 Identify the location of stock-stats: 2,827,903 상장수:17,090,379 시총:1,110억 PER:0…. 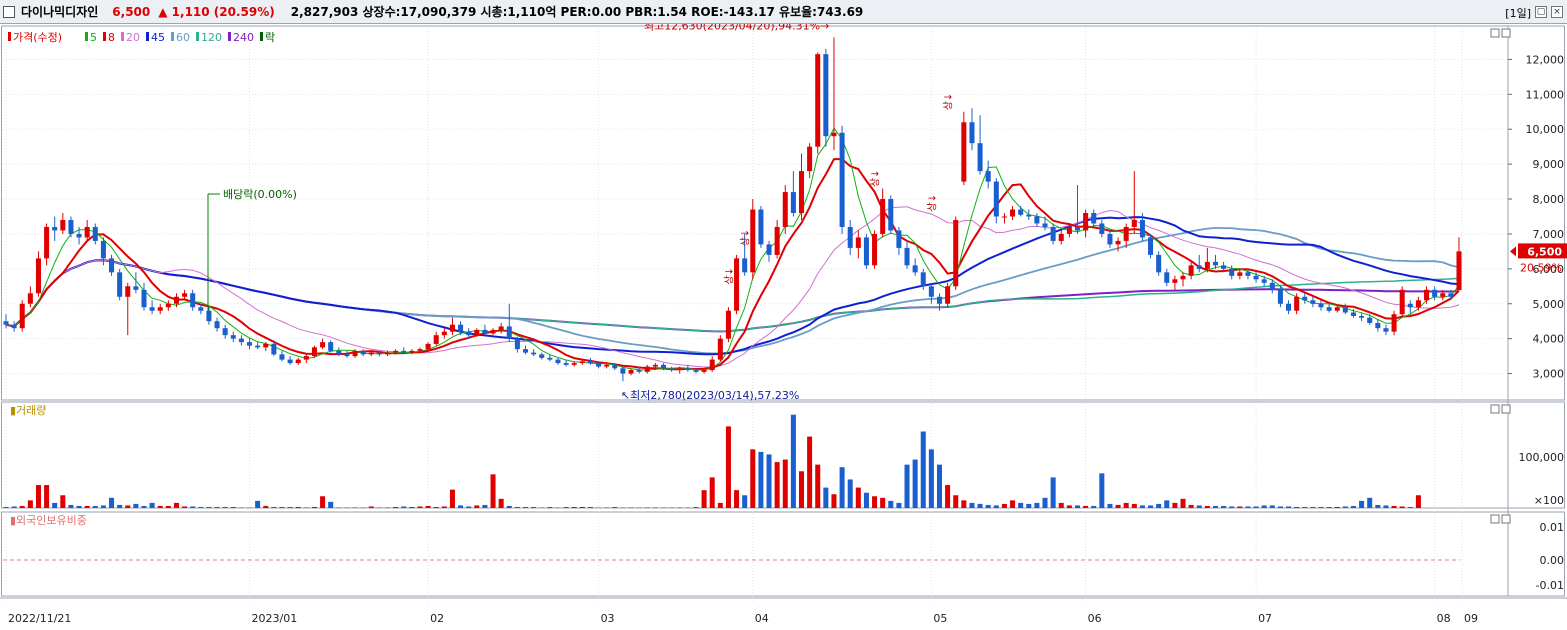
(577, 12).